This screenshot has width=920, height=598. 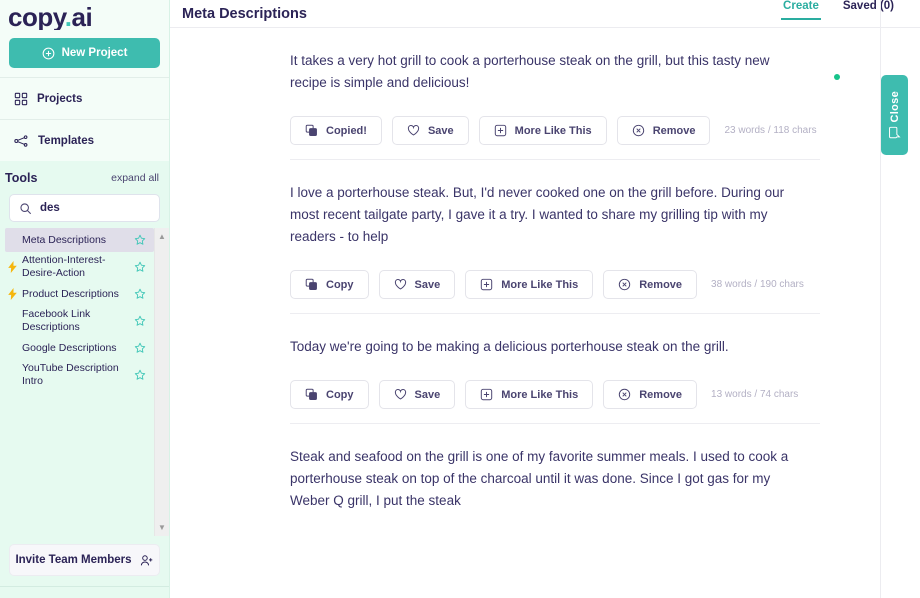 What do you see at coordinates (84, 178) in the screenshot?
I see `tools-header: Tools expand all` at bounding box center [84, 178].